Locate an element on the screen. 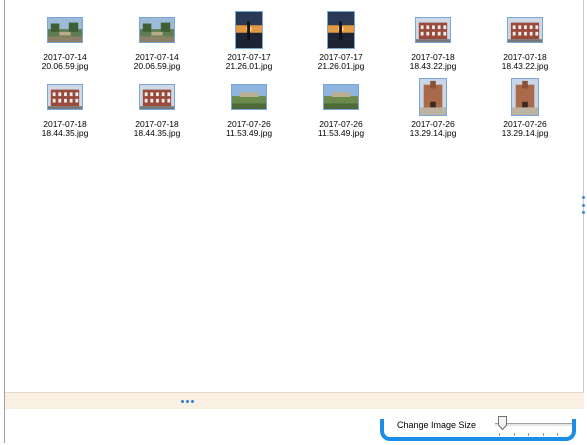 This screenshot has width=587, height=445. slider-ticks is located at coordinates (536, 434).